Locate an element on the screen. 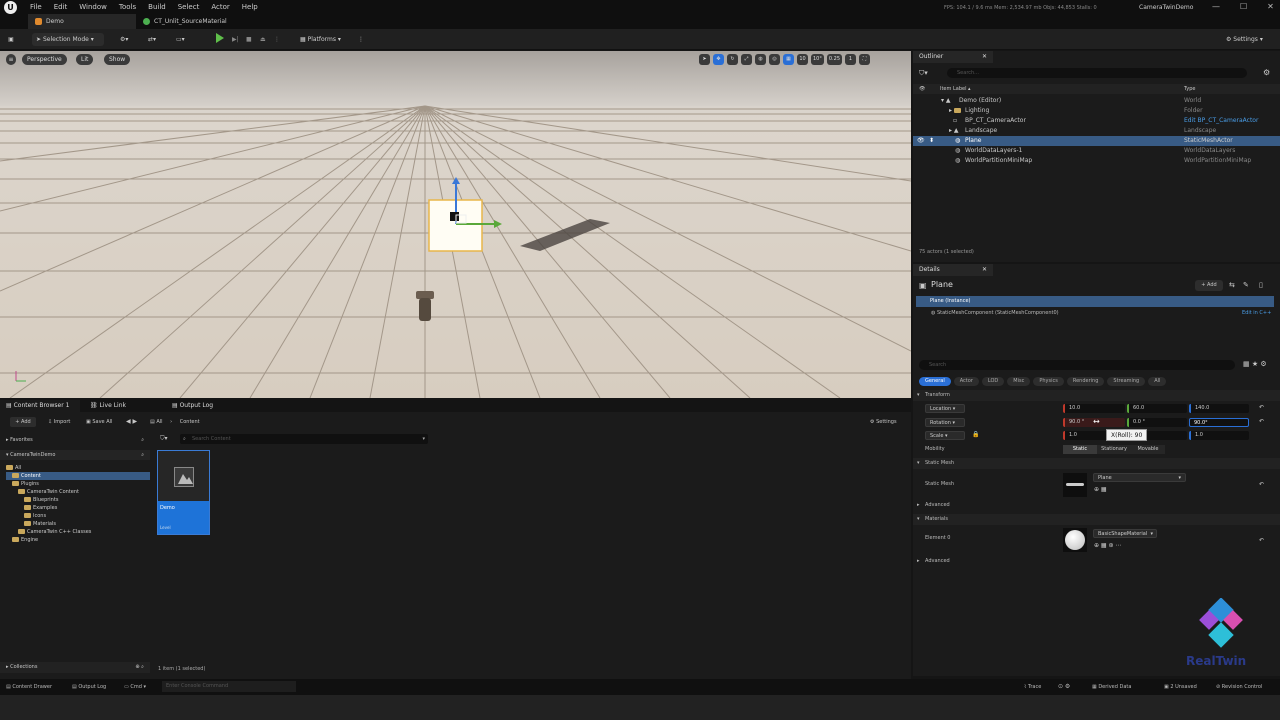 The image size is (1280, 720). material-thumbnail is located at coordinates (1075, 540).